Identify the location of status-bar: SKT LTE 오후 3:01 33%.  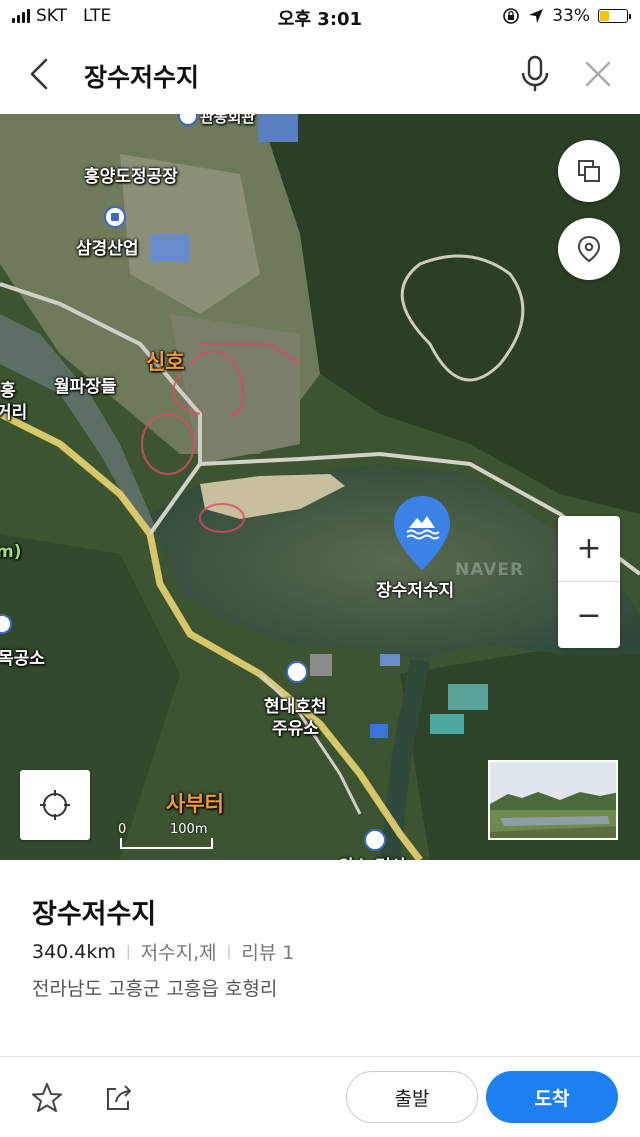
(320, 17).